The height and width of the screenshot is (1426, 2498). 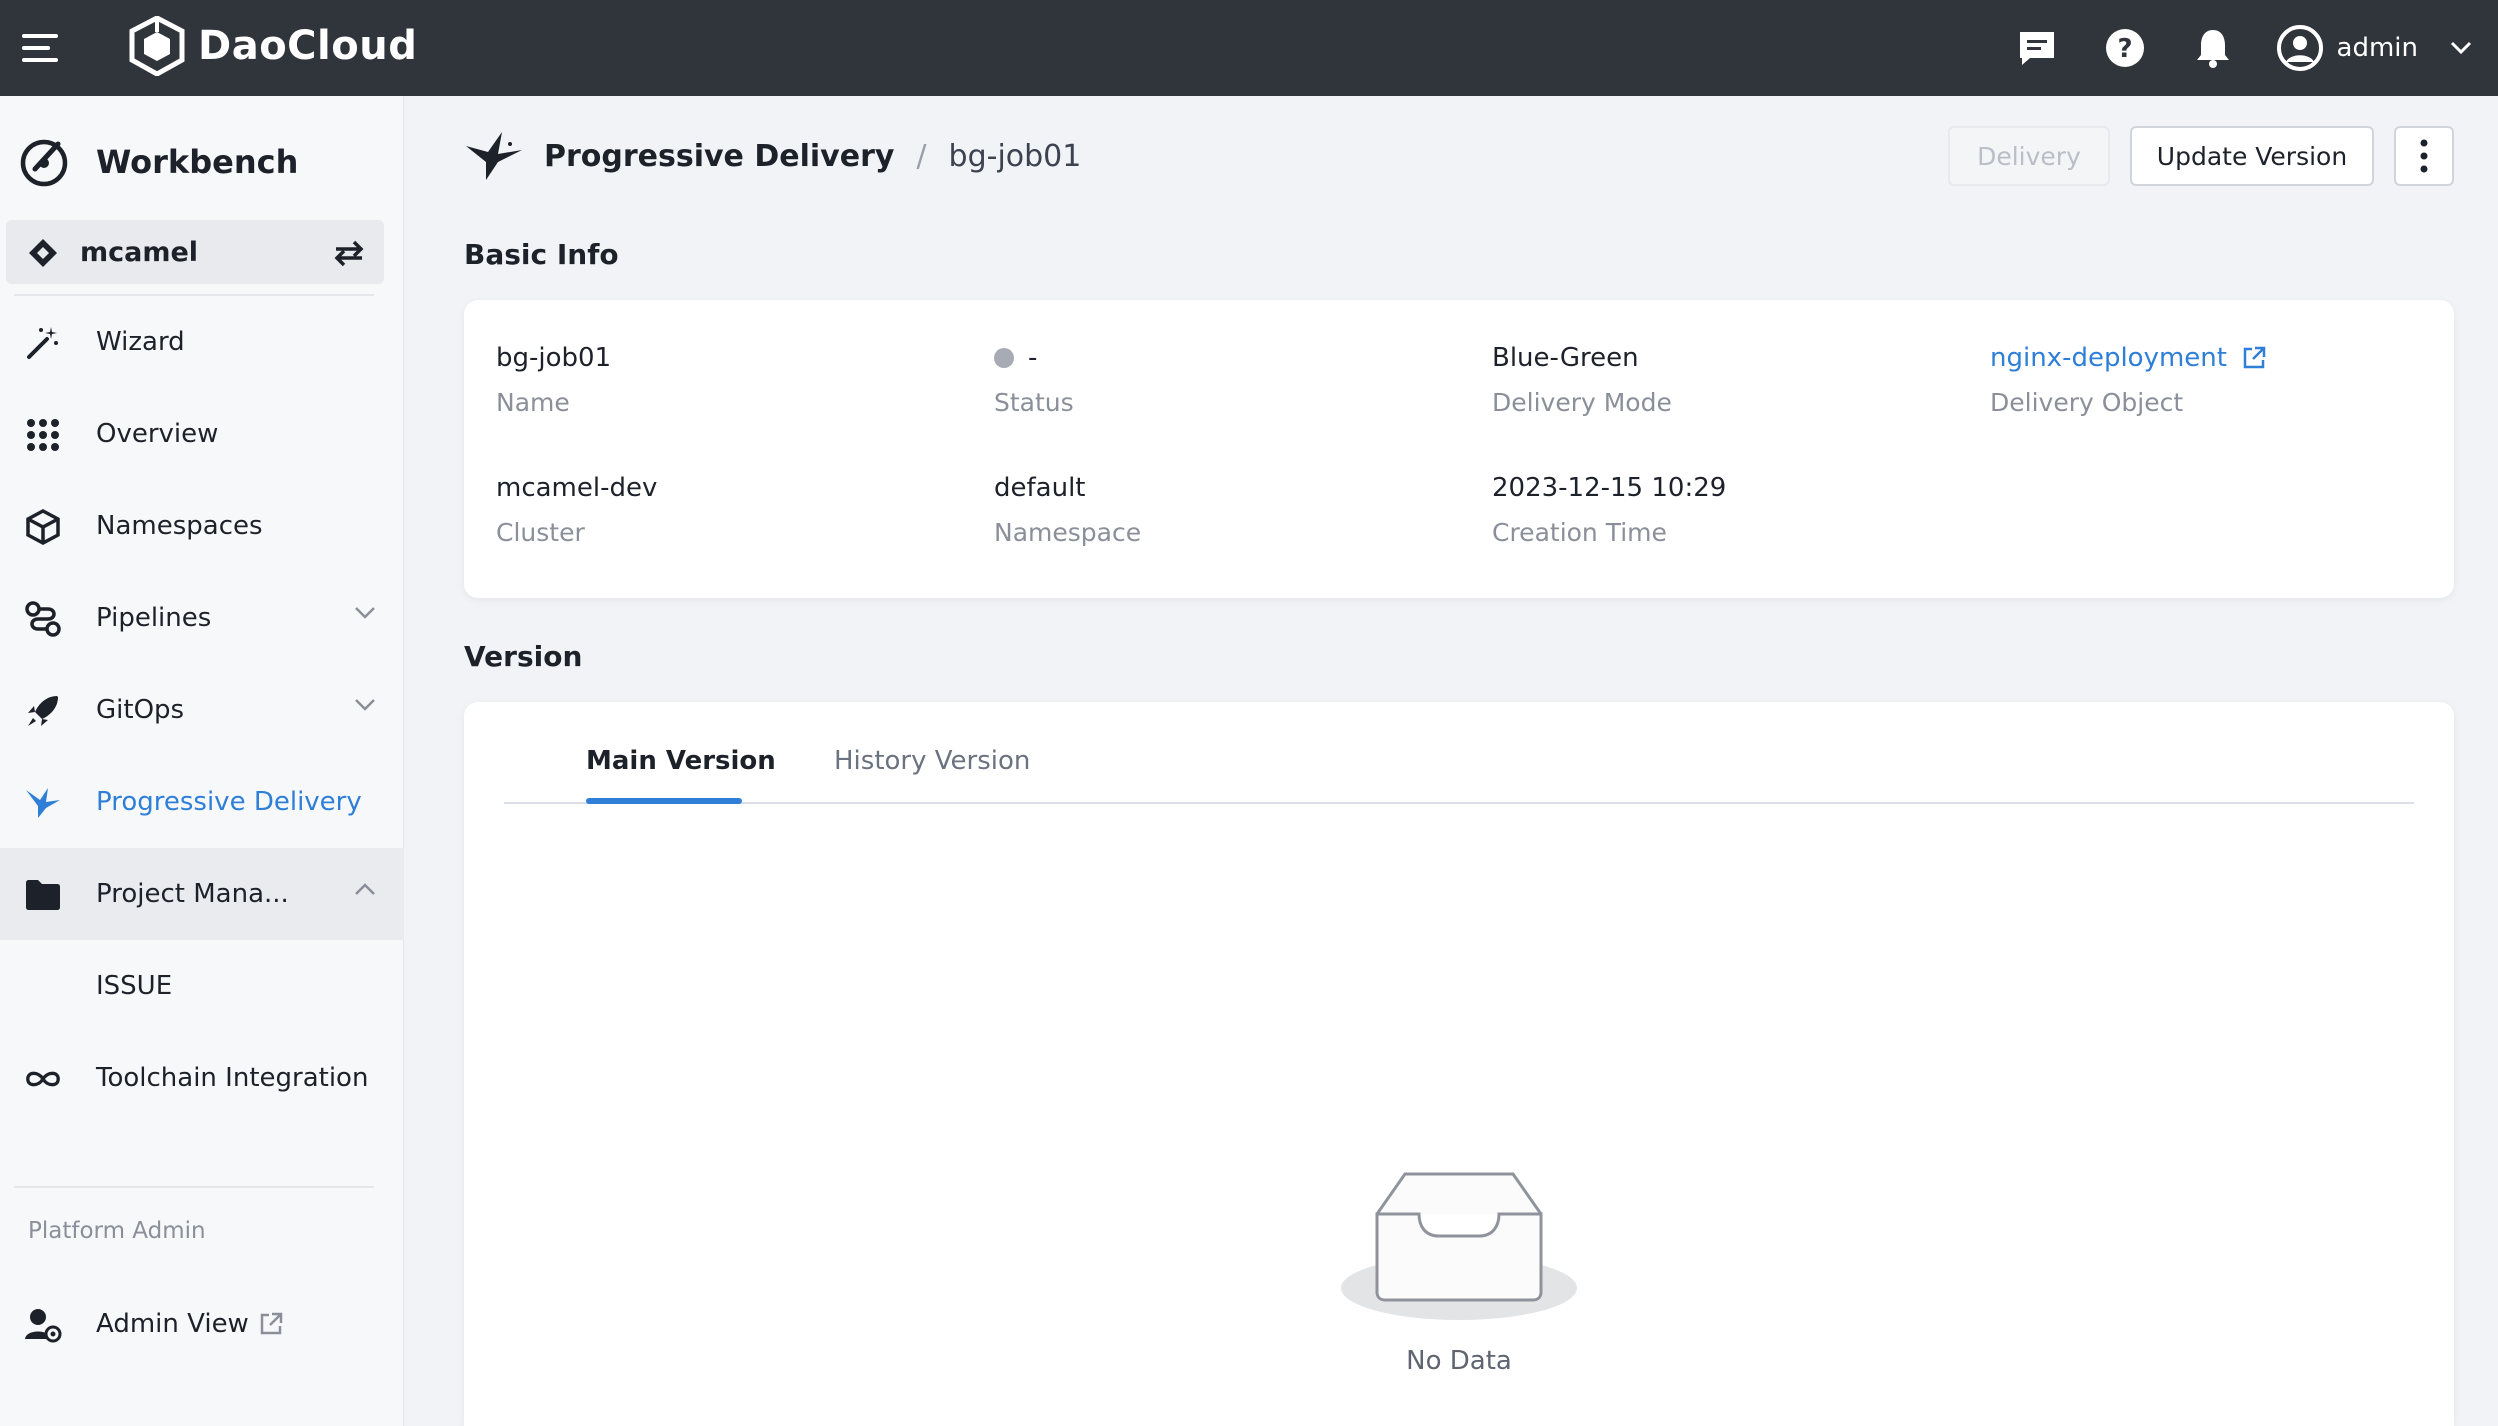 I want to click on info-delivery-mode: Blue-Green Delivery Mode, so click(x=1582, y=378).